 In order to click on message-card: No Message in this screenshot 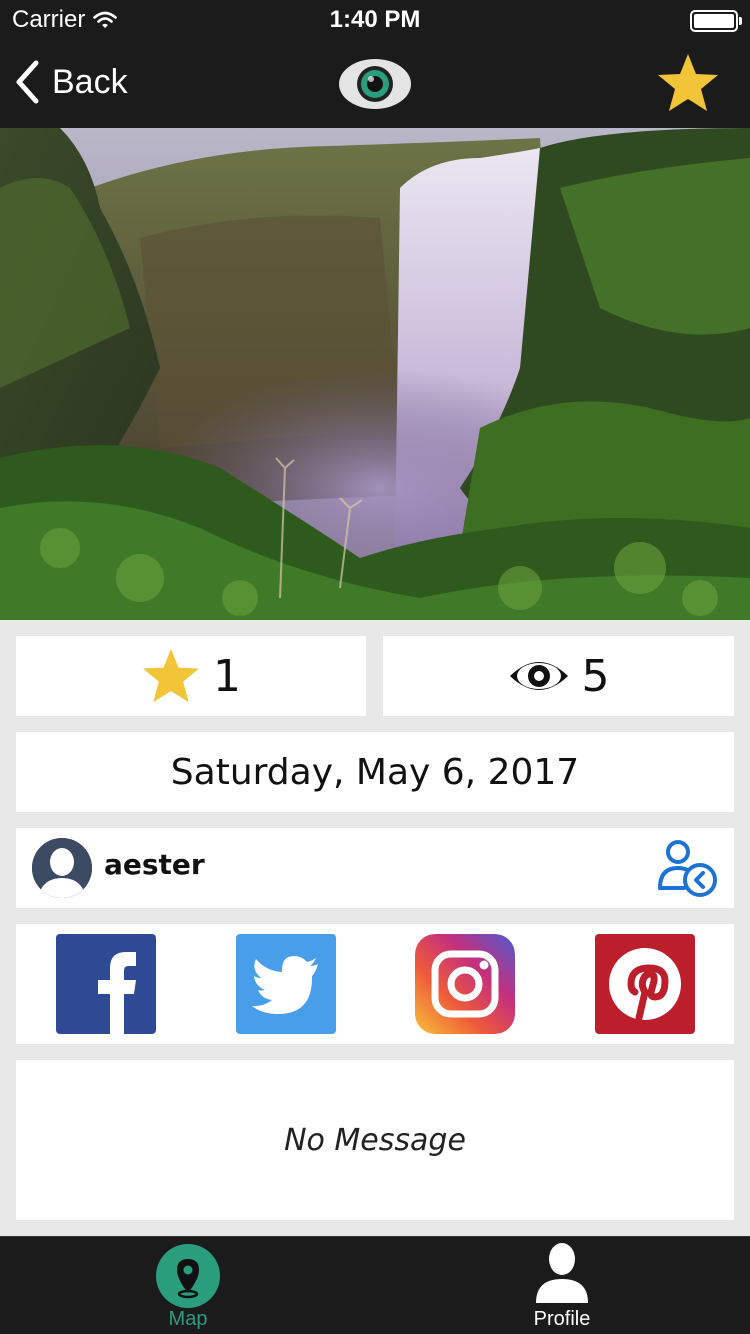, I will do `click(375, 1140)`.